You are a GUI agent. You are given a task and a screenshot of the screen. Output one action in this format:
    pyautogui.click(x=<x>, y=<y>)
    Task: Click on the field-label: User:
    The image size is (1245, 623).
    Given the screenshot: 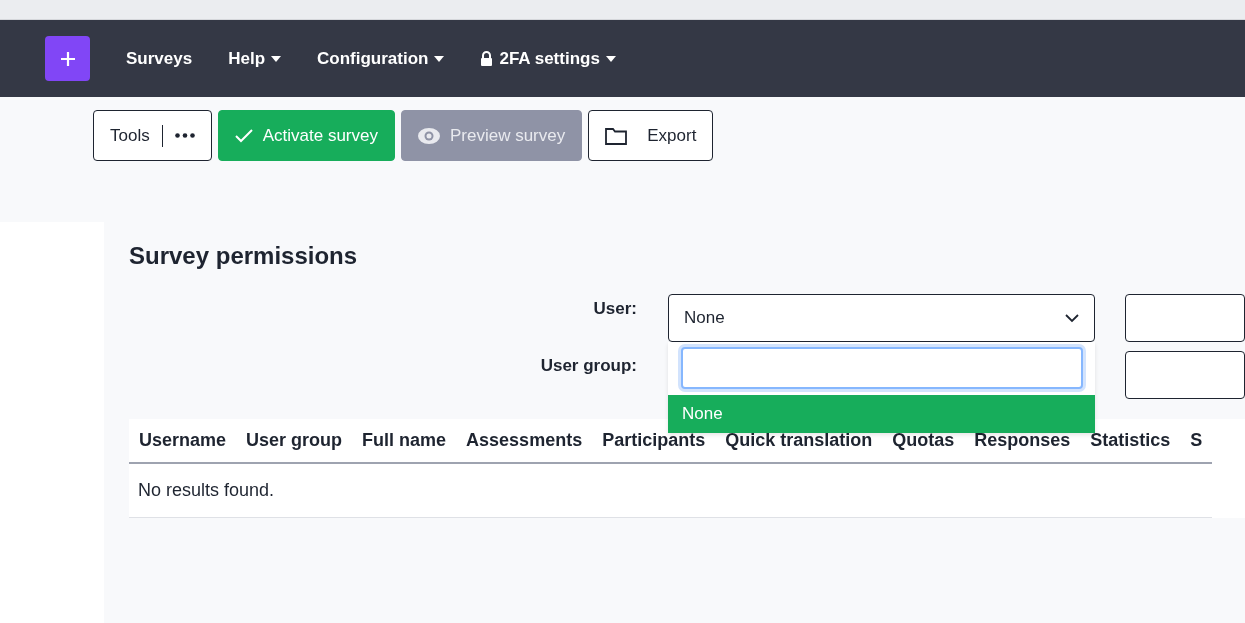 What is the action you would take?
    pyautogui.click(x=614, y=309)
    